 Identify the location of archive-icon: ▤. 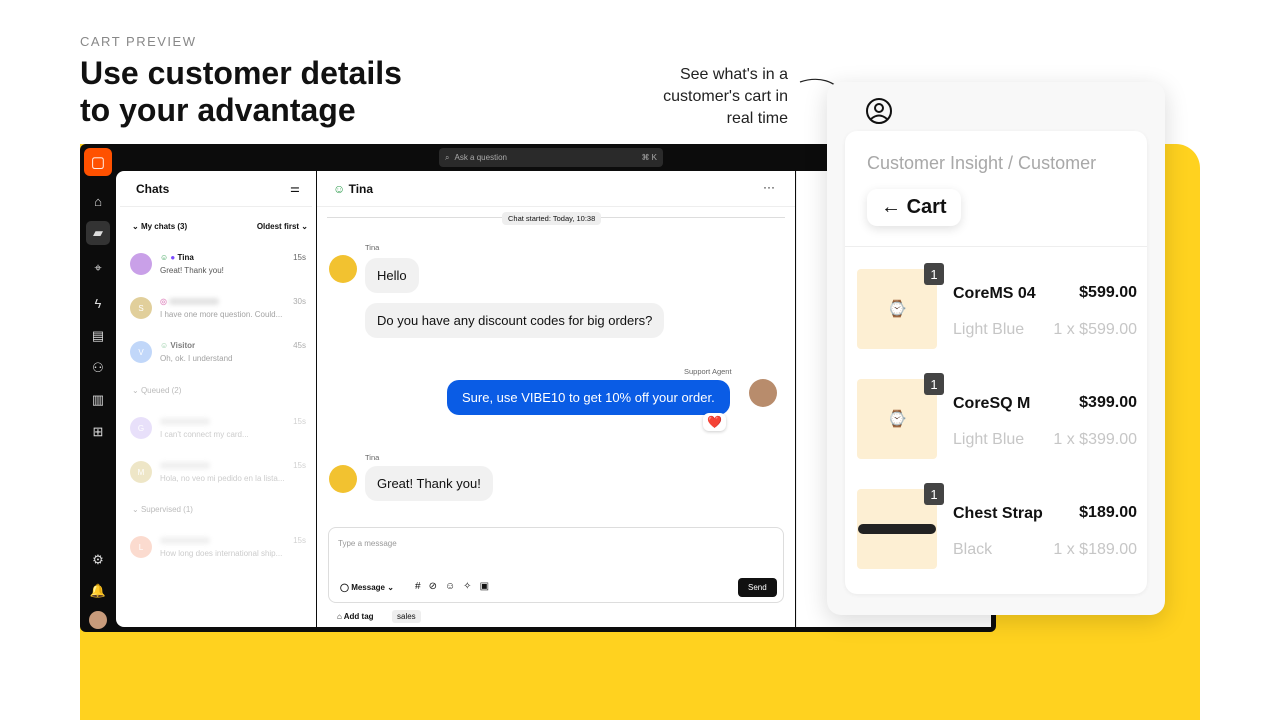
(98, 336).